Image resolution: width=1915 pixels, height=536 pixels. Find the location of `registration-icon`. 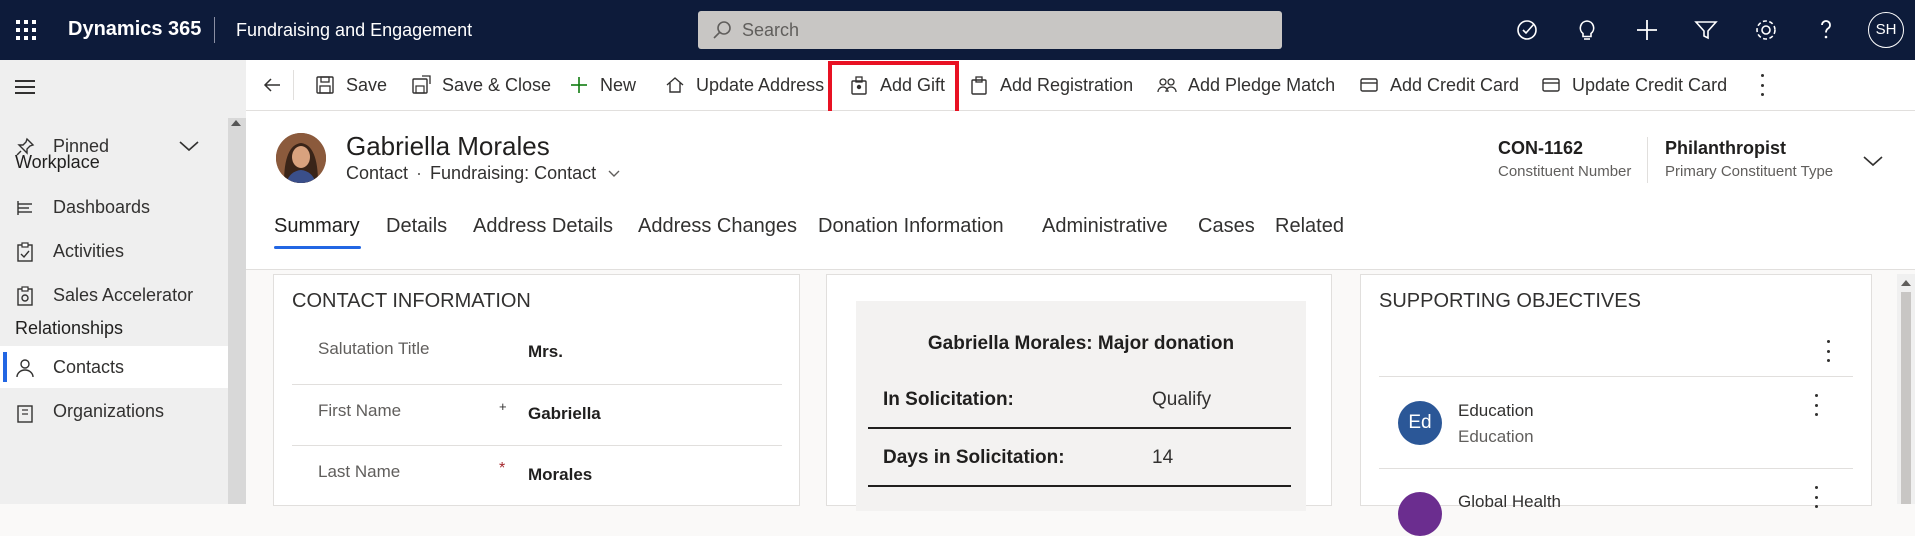

registration-icon is located at coordinates (979, 85).